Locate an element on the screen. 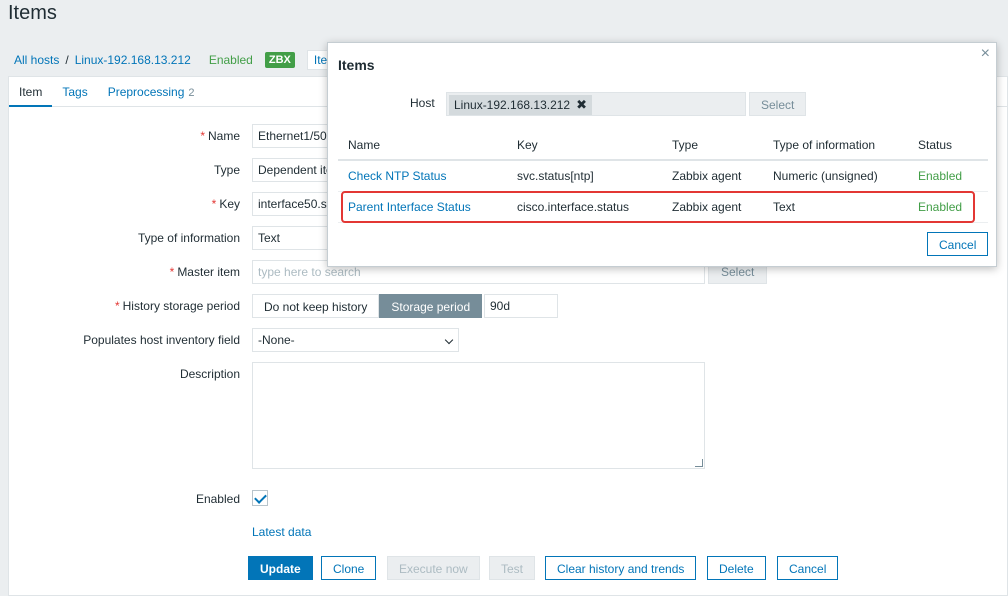 The image size is (1008, 596). type-label: Type is located at coordinates (226, 170).